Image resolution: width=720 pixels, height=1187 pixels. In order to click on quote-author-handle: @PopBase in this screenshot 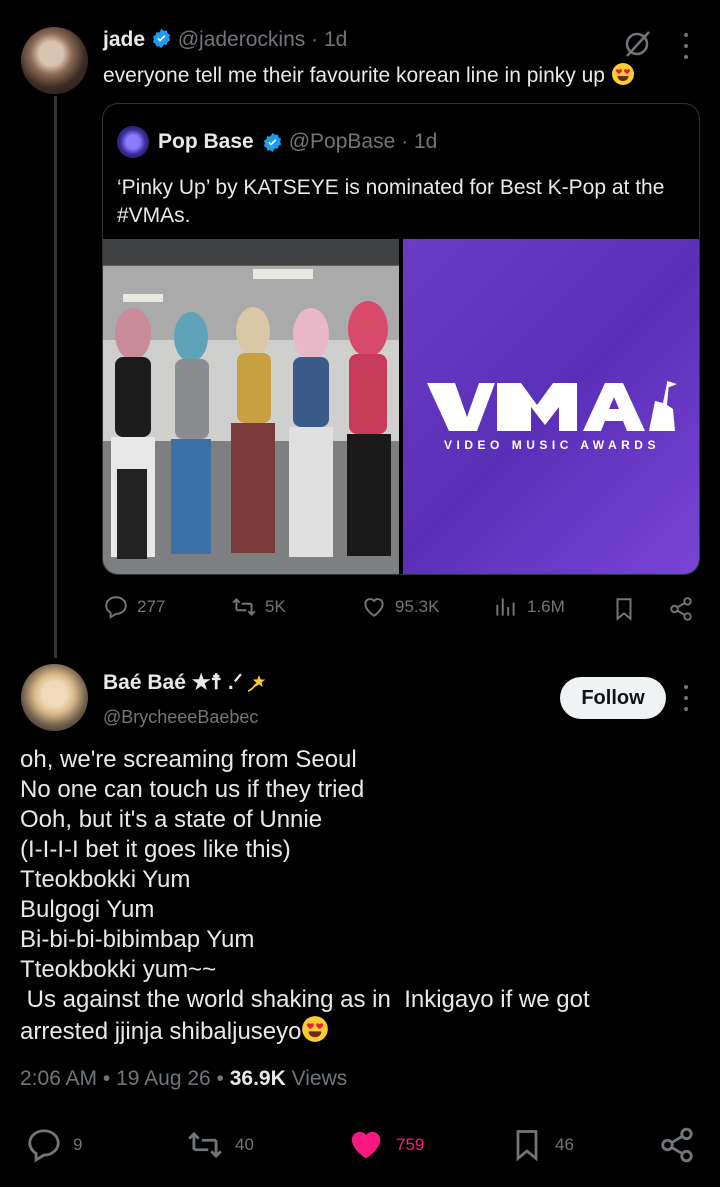, I will do `click(342, 141)`.